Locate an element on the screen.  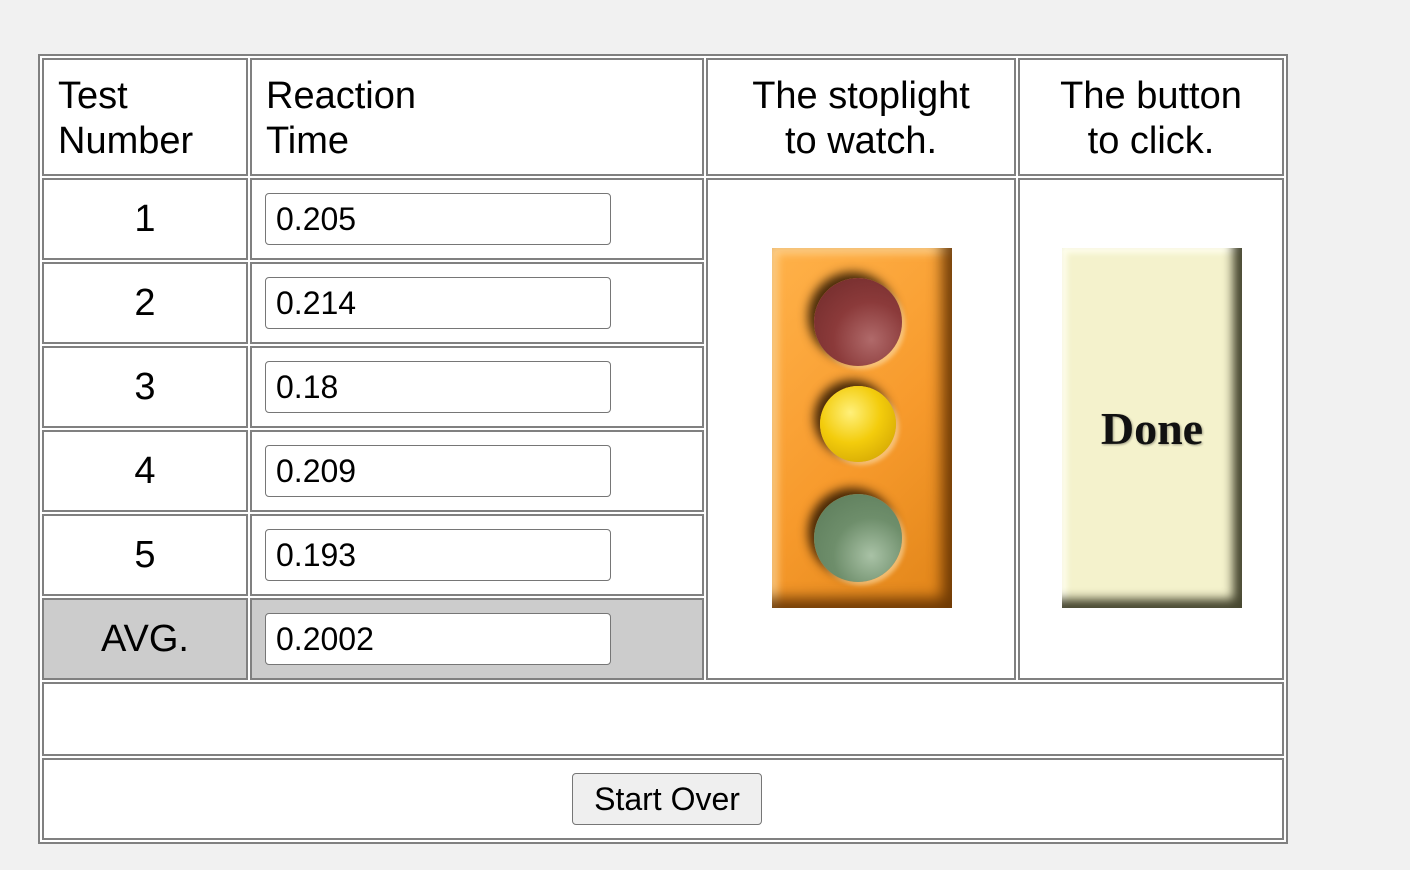
start-over-button: Start Over is located at coordinates (667, 799).